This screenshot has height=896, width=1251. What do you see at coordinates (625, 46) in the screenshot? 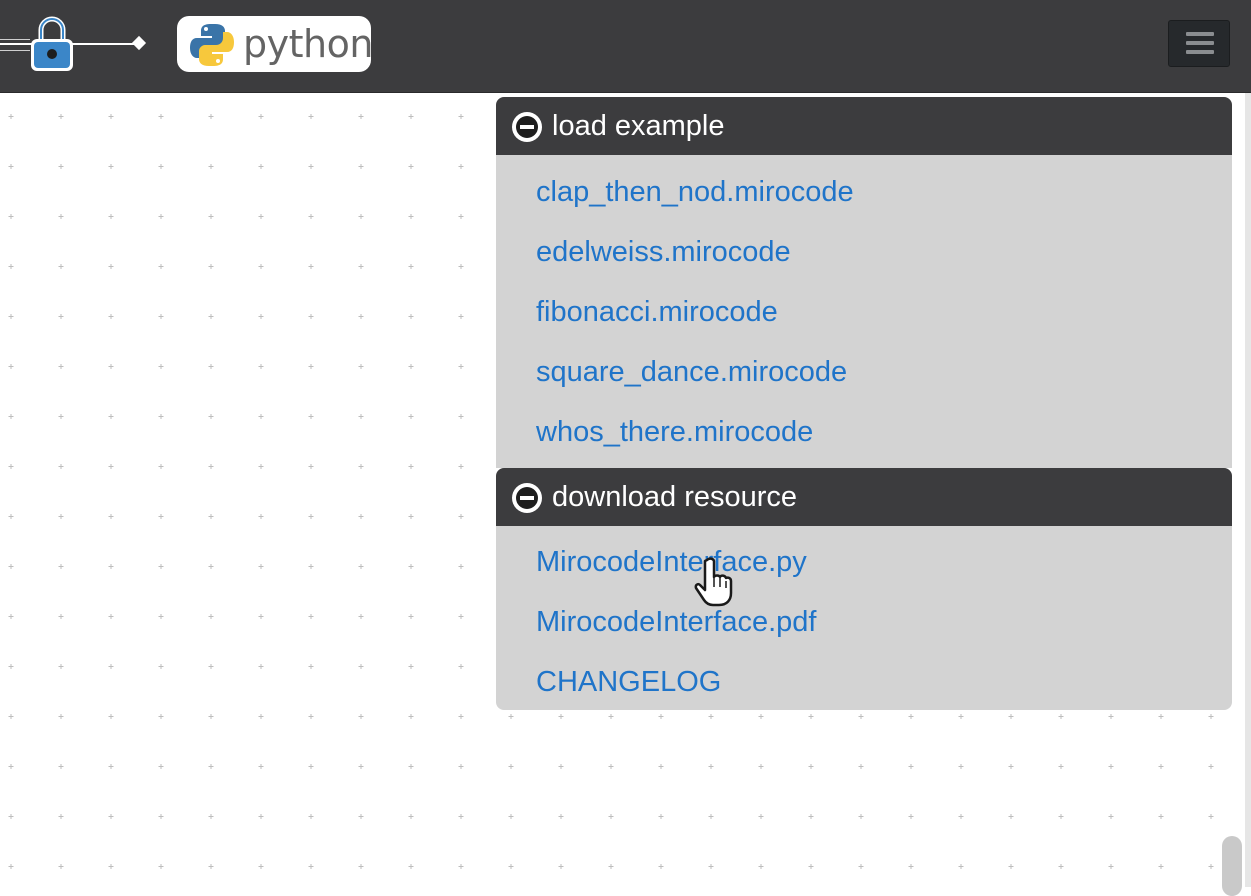
I see `top-bar: python` at bounding box center [625, 46].